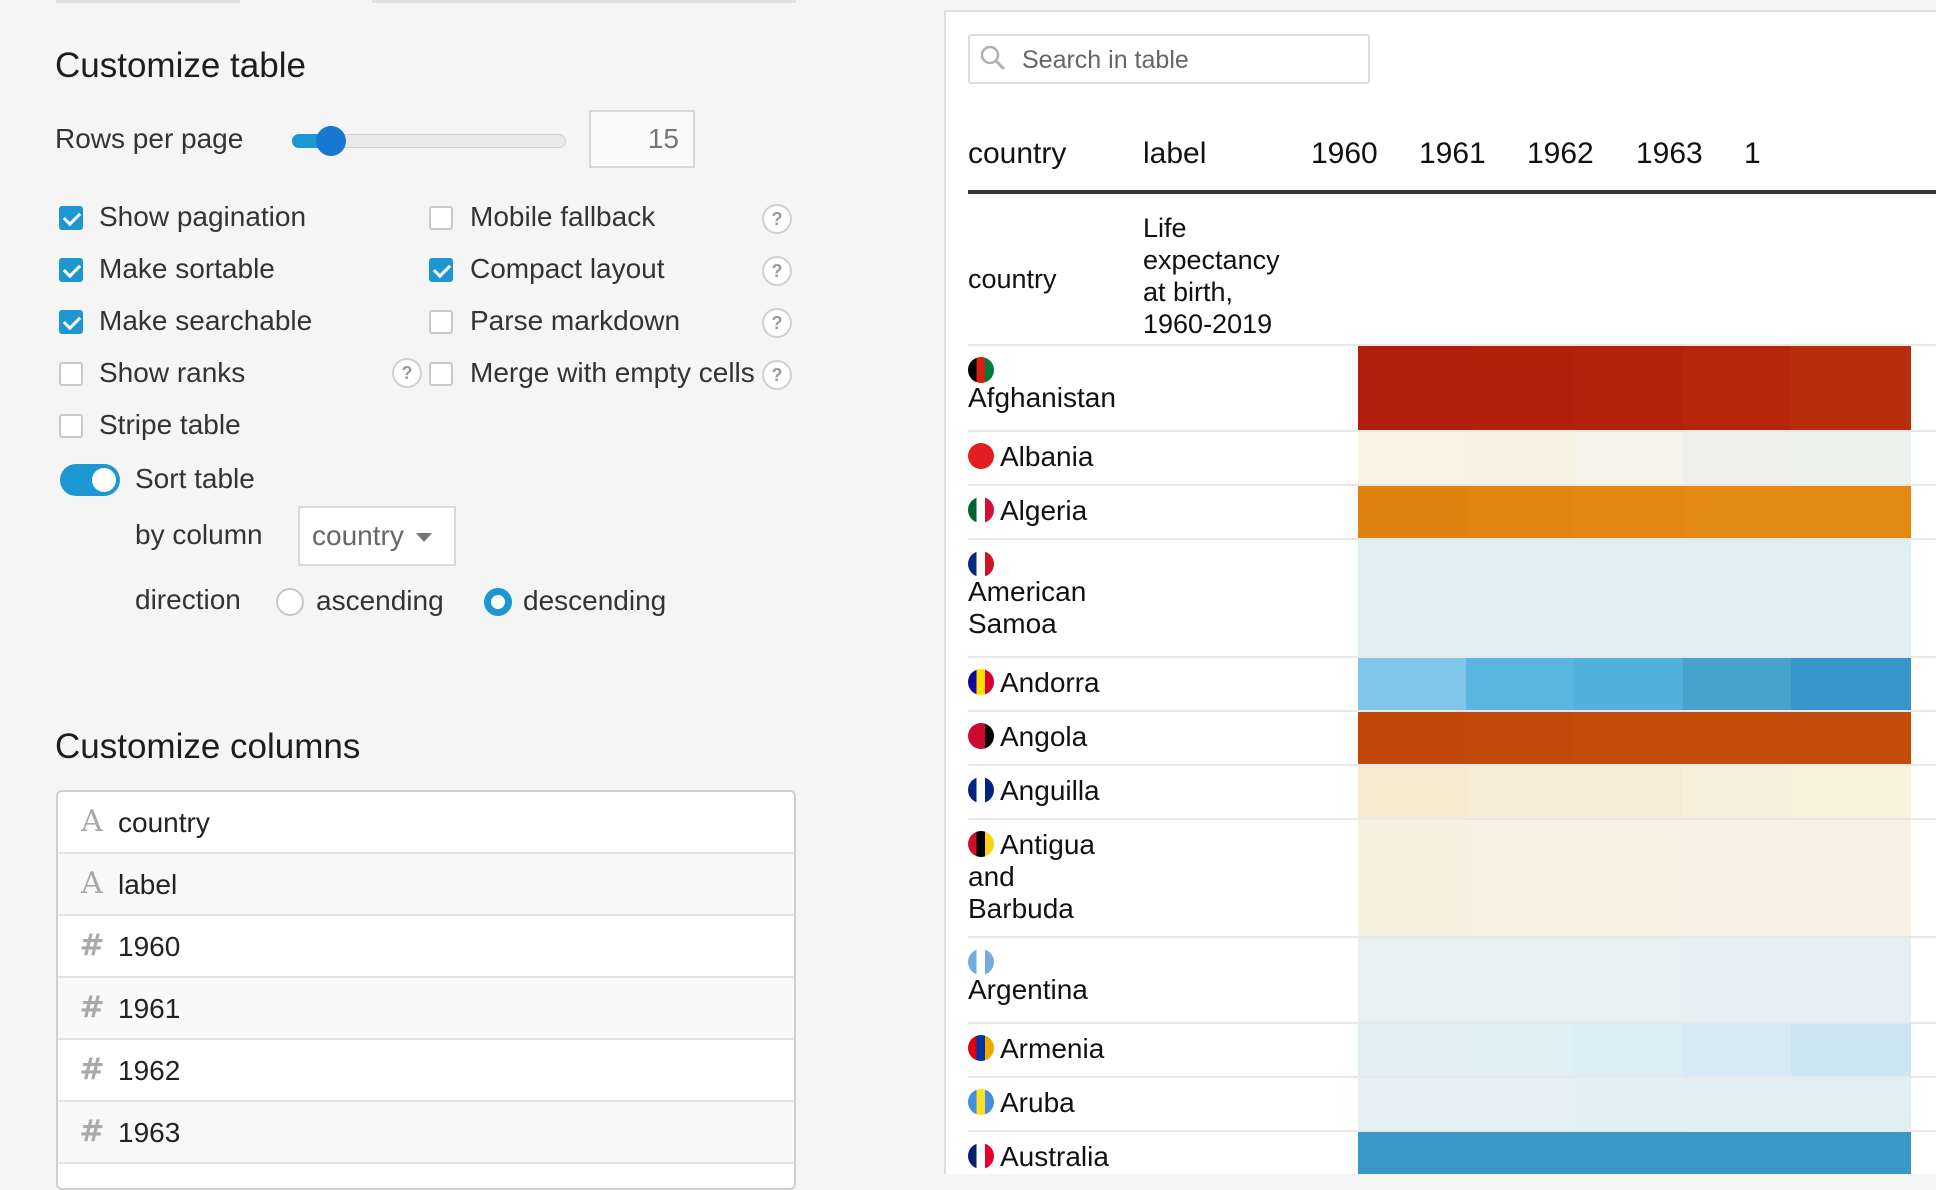  Describe the element at coordinates (331, 141) in the screenshot. I see `rows-per-page-slider-thumb` at that location.